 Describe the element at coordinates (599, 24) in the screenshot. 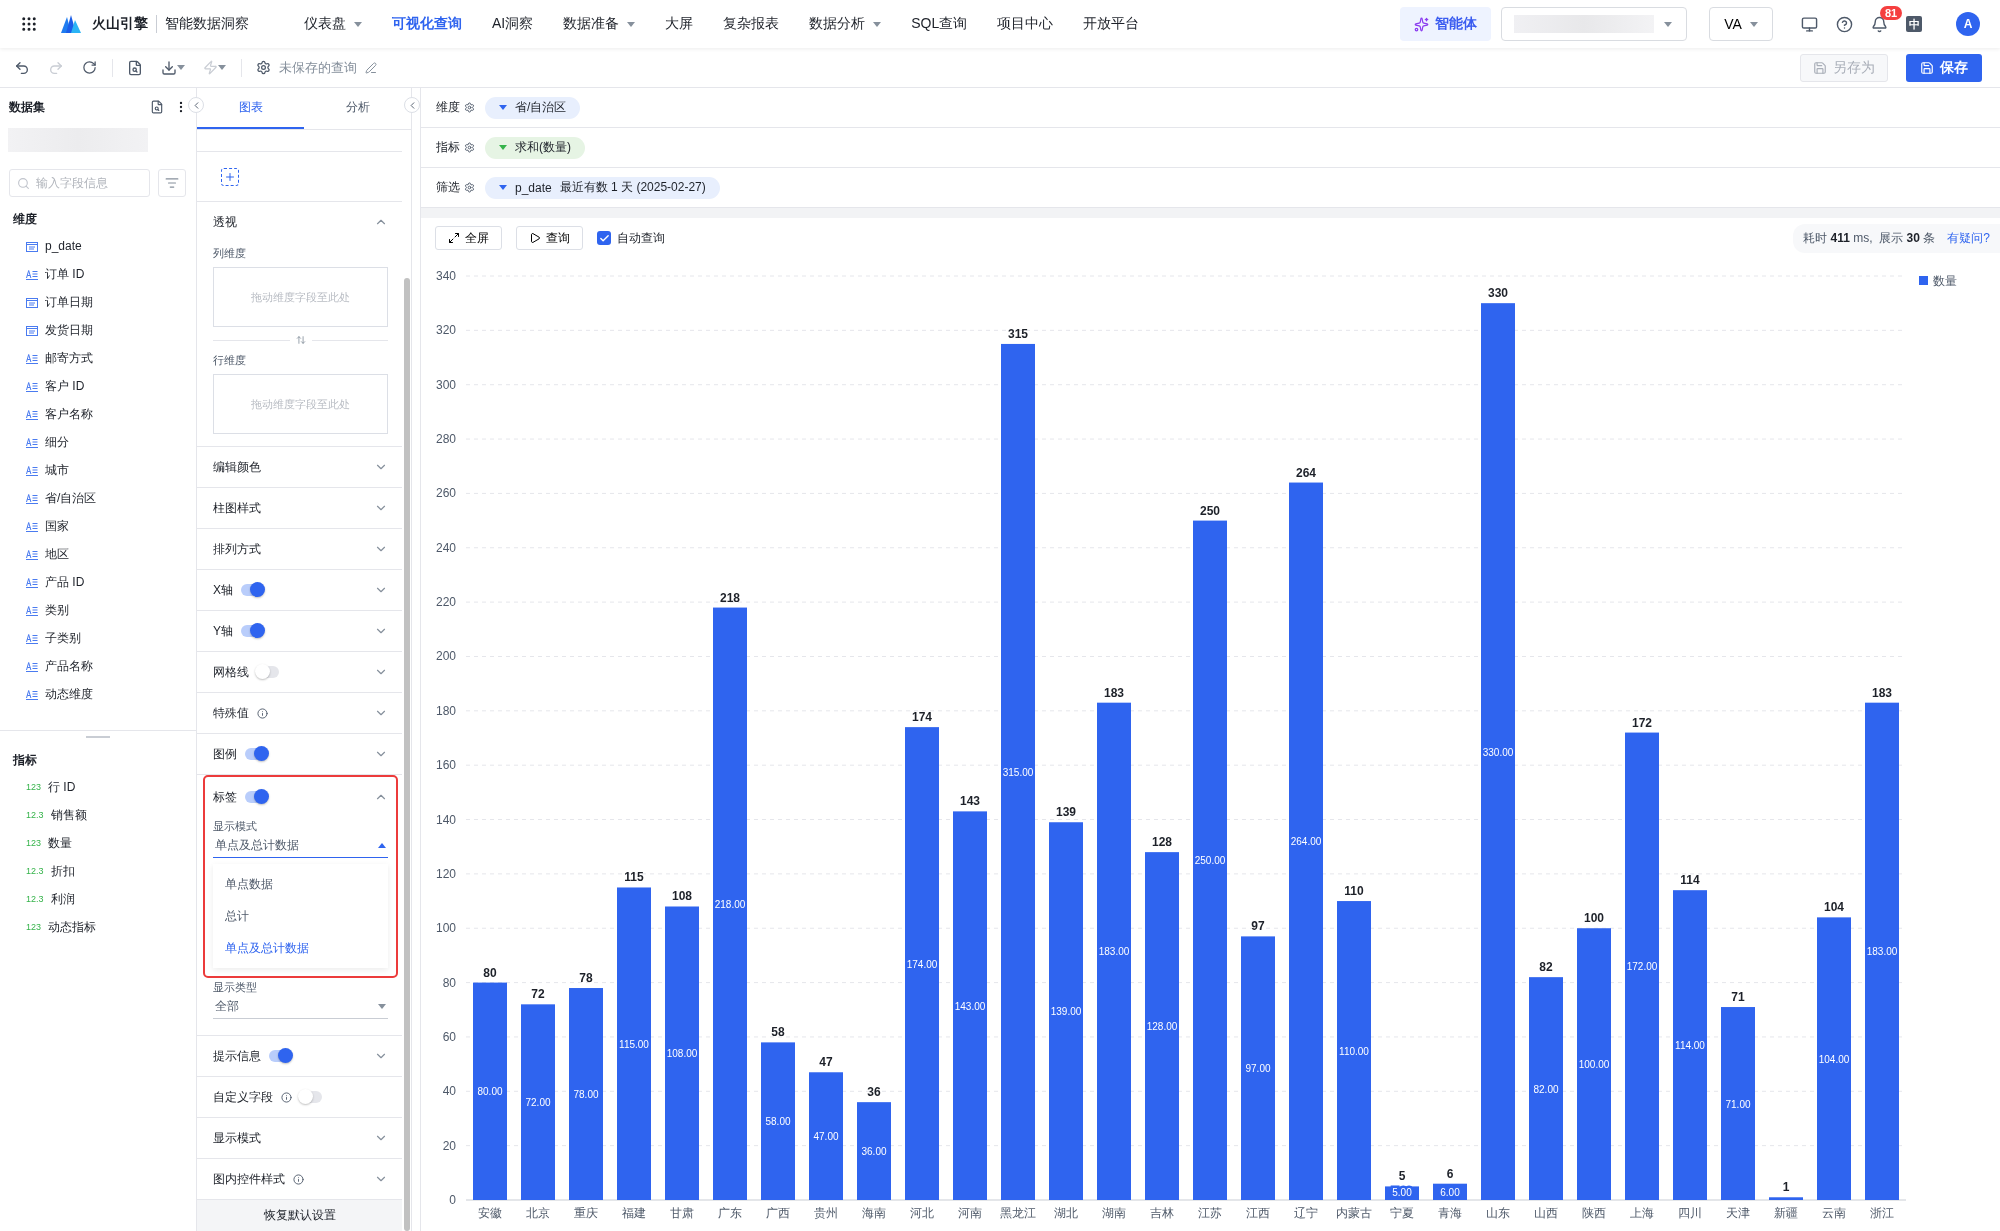

I see `nav-item: 数据准备` at that location.